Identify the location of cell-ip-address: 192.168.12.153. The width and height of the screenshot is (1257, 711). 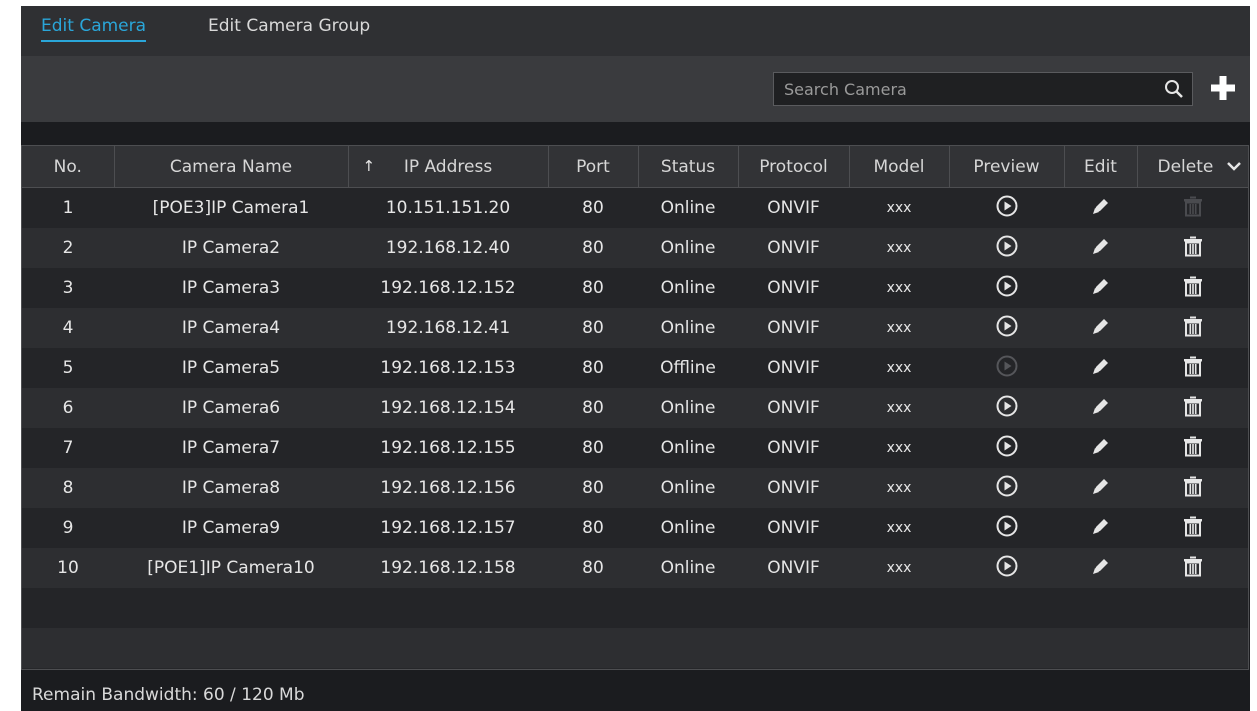
(448, 368).